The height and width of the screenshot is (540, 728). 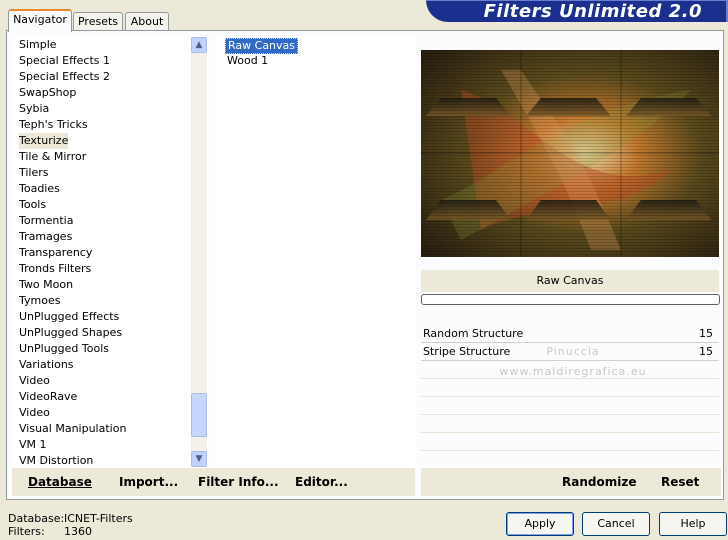 I want to click on progress-bar, so click(x=570, y=299).